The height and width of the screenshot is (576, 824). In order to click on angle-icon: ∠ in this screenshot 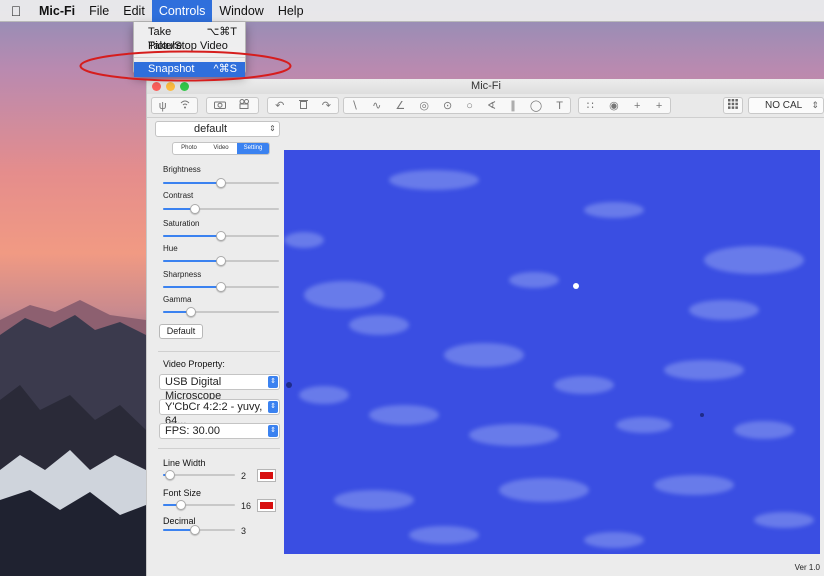, I will do `click(400, 105)`.